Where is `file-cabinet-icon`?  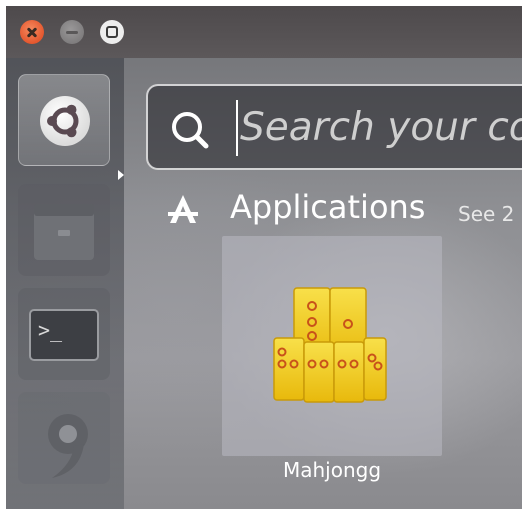 file-cabinet-icon is located at coordinates (64, 232).